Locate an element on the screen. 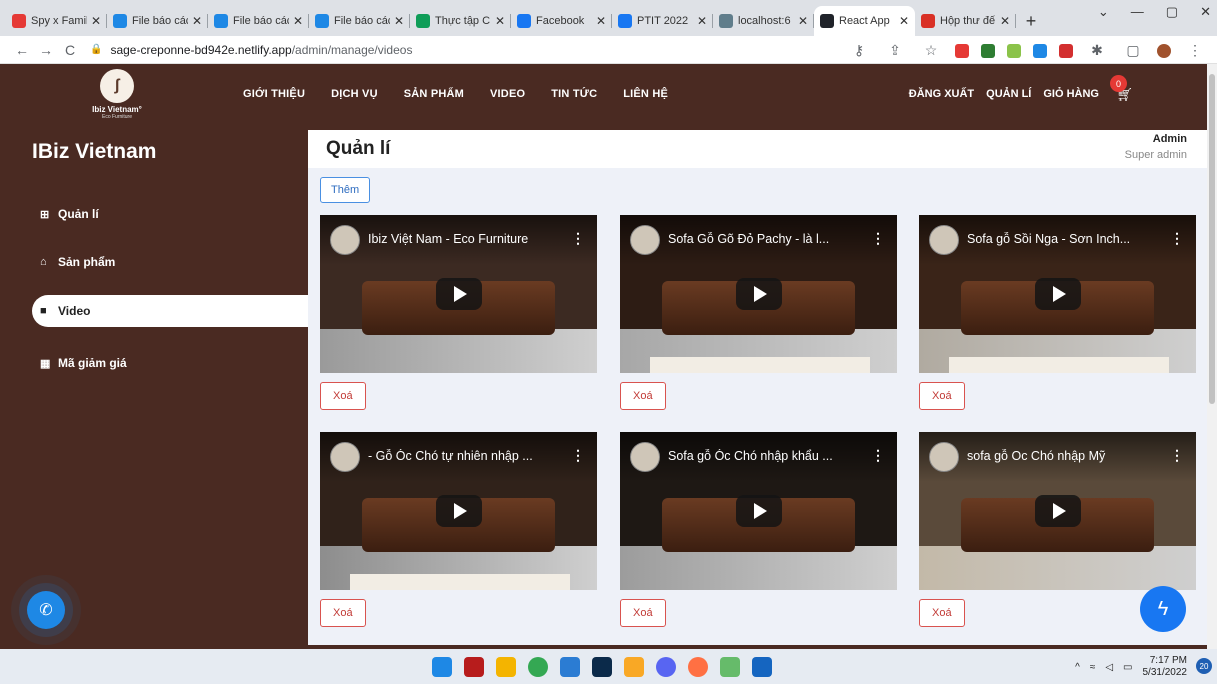  sidebar-item-quan-li: ⊞ Quản lí is located at coordinates (170, 214).